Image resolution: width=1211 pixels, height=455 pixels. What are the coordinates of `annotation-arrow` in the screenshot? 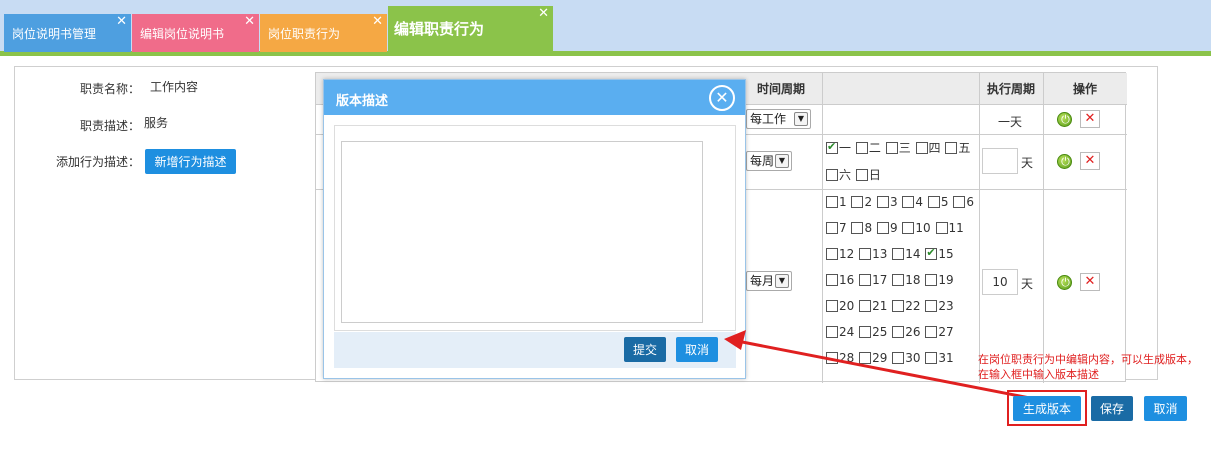 It's located at (882, 366).